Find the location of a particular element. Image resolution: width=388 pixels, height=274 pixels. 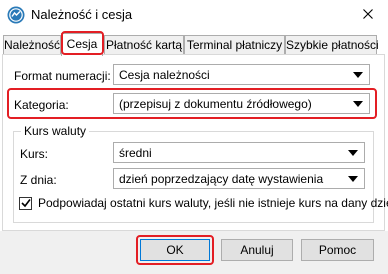

app-logo-icon is located at coordinates (16, 15).